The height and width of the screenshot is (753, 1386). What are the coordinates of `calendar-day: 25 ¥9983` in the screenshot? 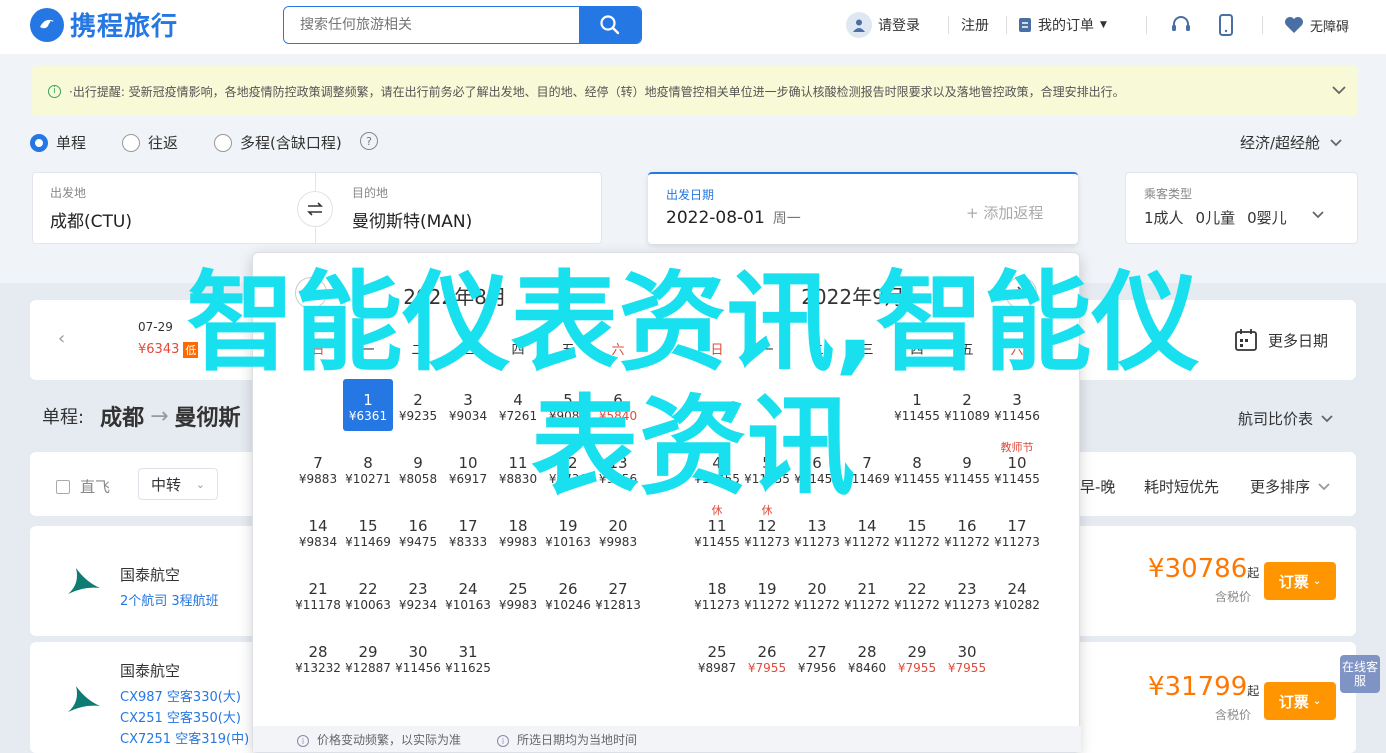 It's located at (518, 594).